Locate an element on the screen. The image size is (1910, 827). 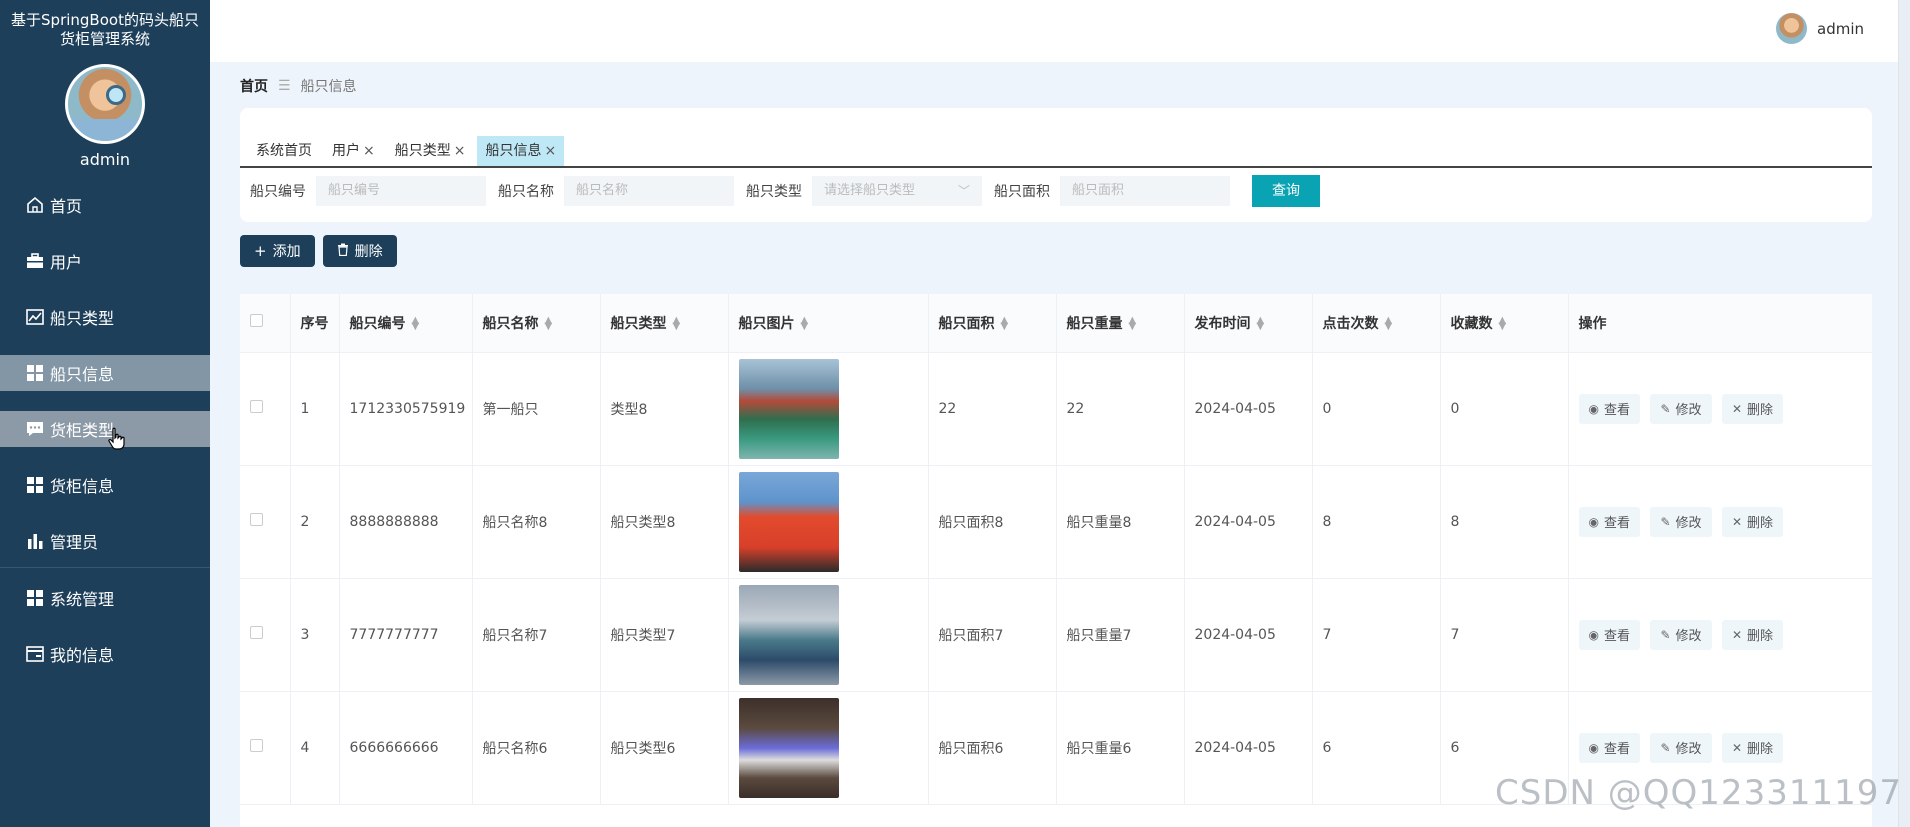
ship-area-input: 船只面积 is located at coordinates (1145, 191).